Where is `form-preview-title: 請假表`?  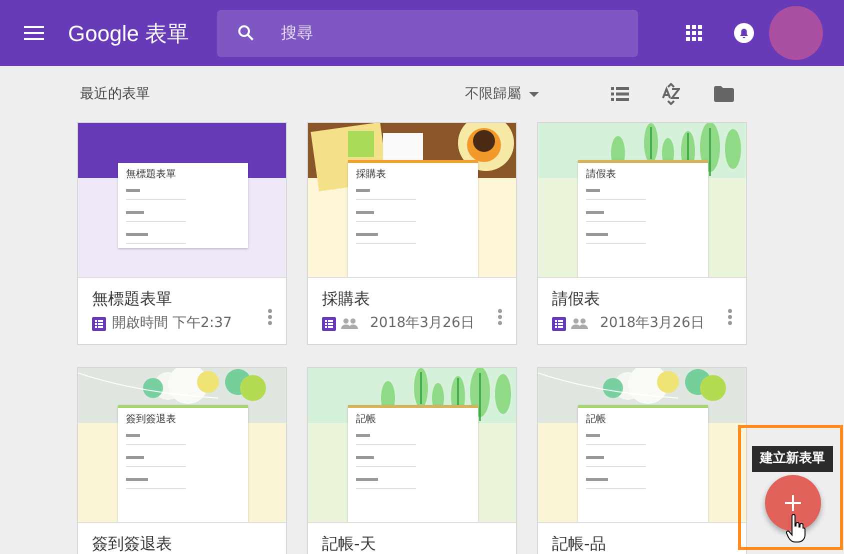 form-preview-title: 請假表 is located at coordinates (601, 175).